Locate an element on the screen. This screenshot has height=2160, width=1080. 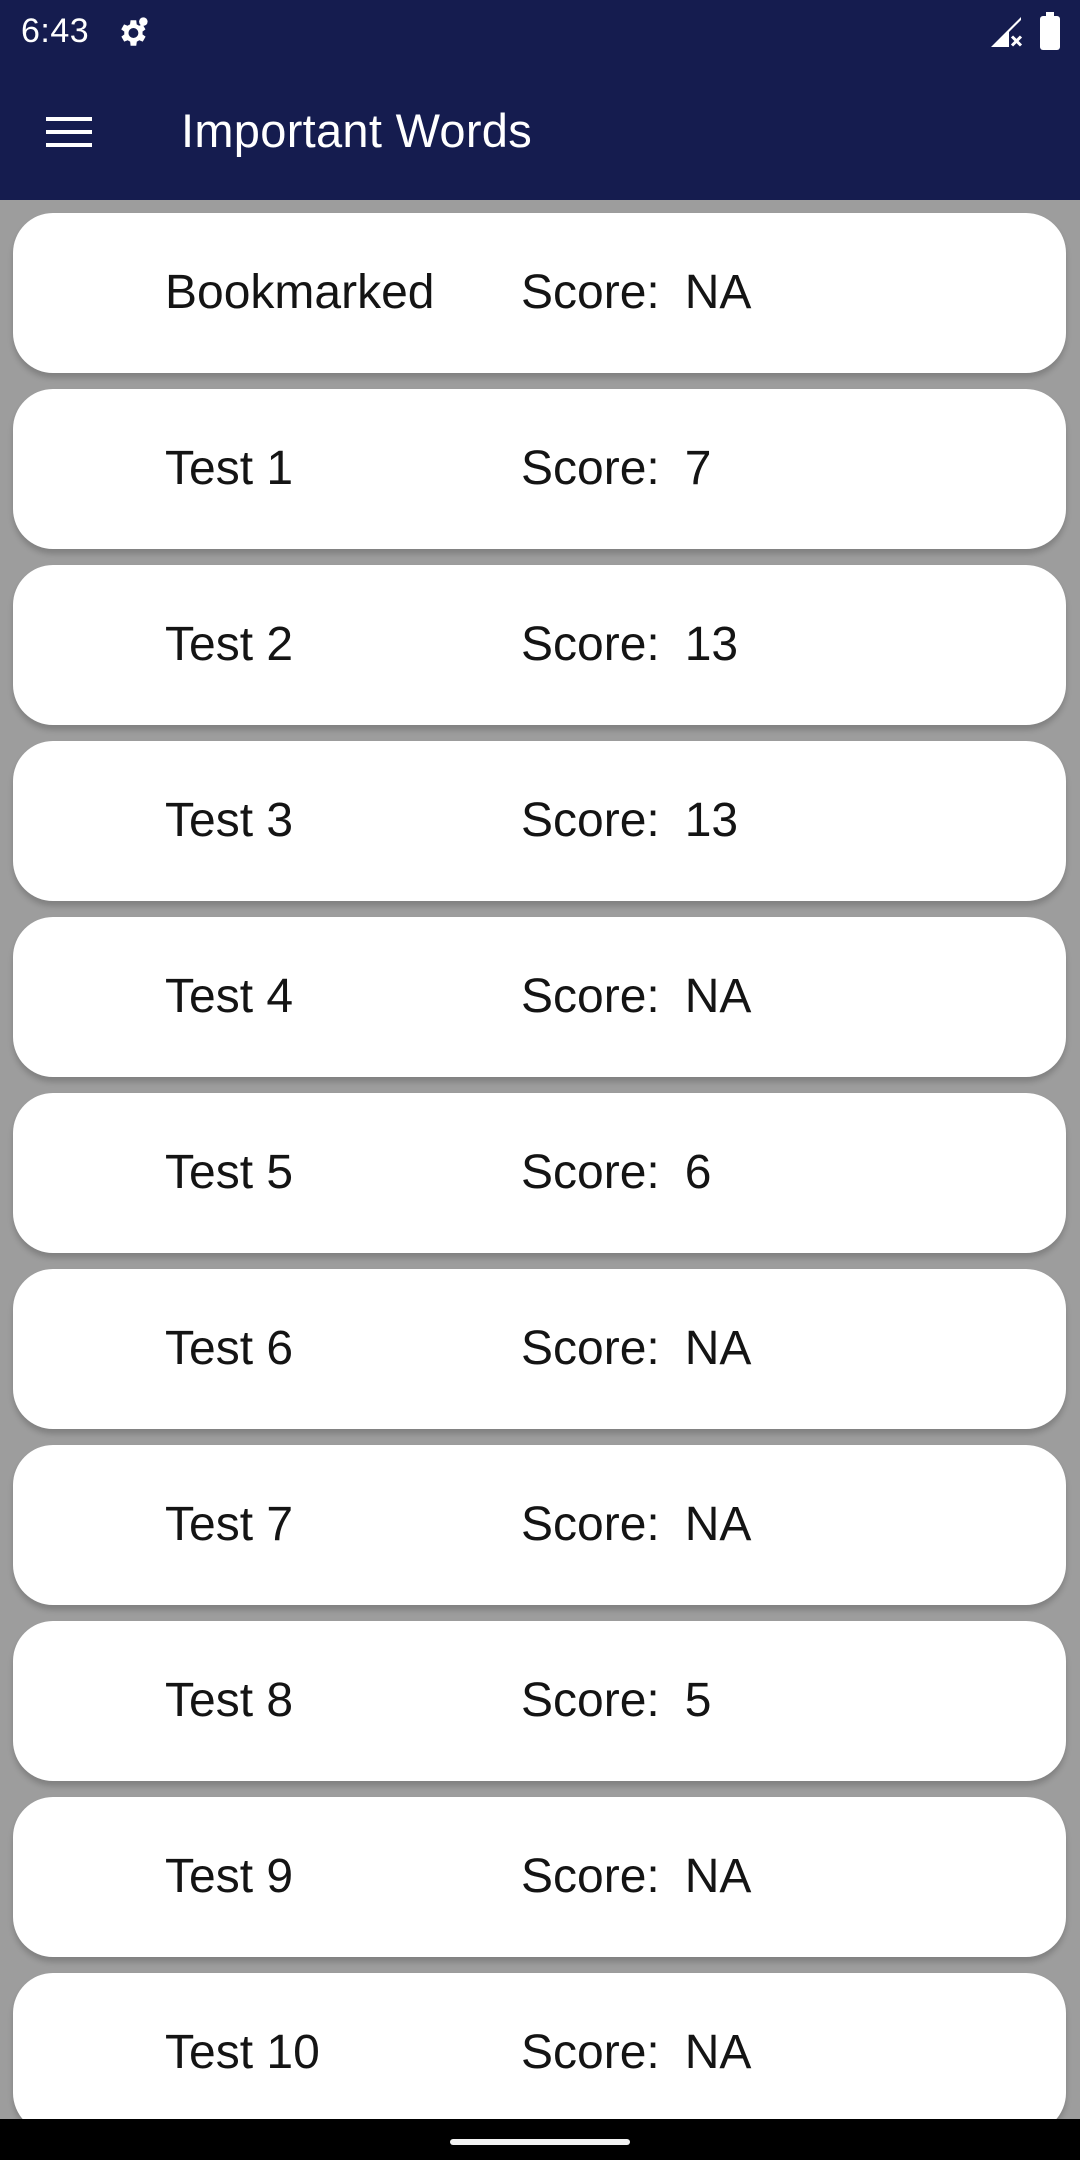
test-name: Test 10 is located at coordinates (242, 2052).